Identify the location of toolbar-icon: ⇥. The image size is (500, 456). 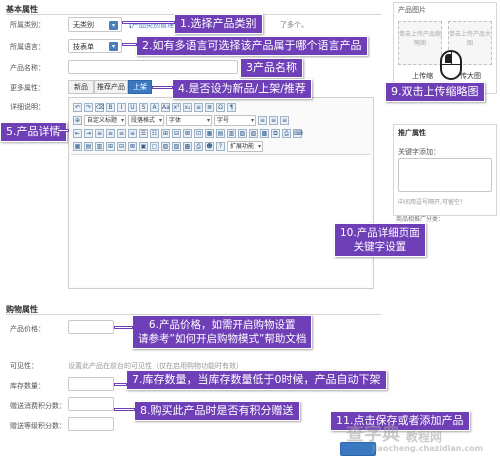
(88, 133).